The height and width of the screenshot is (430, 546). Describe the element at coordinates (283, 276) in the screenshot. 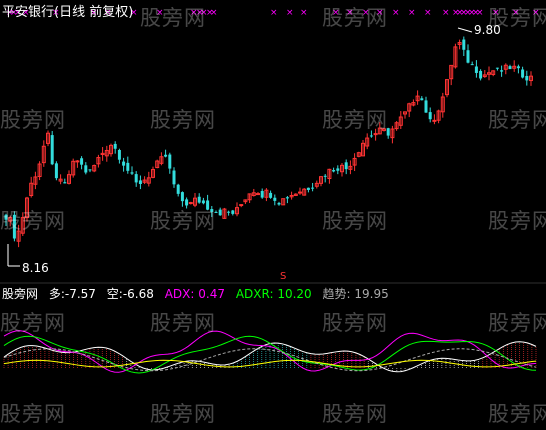

I see `signal-marker-red: S` at that location.